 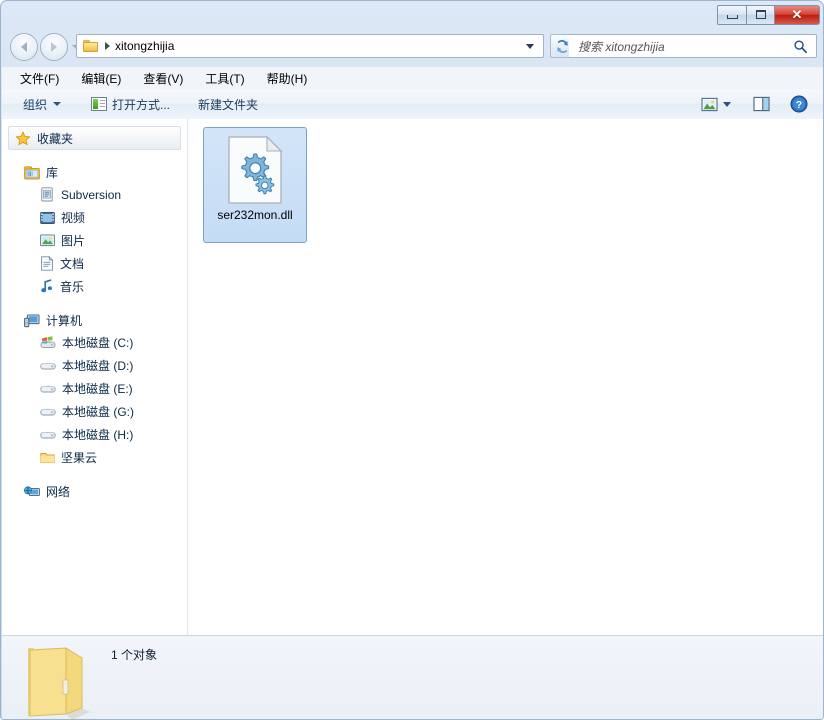 What do you see at coordinates (79, 458) in the screenshot?
I see `nutstore-label: 坚果云` at bounding box center [79, 458].